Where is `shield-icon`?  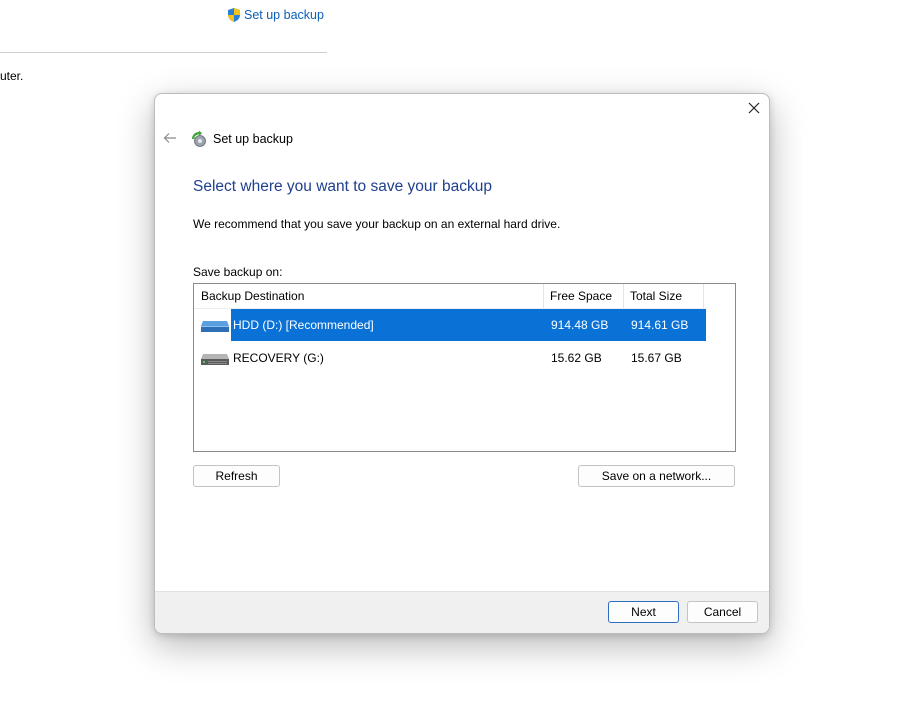
shield-icon is located at coordinates (234, 15).